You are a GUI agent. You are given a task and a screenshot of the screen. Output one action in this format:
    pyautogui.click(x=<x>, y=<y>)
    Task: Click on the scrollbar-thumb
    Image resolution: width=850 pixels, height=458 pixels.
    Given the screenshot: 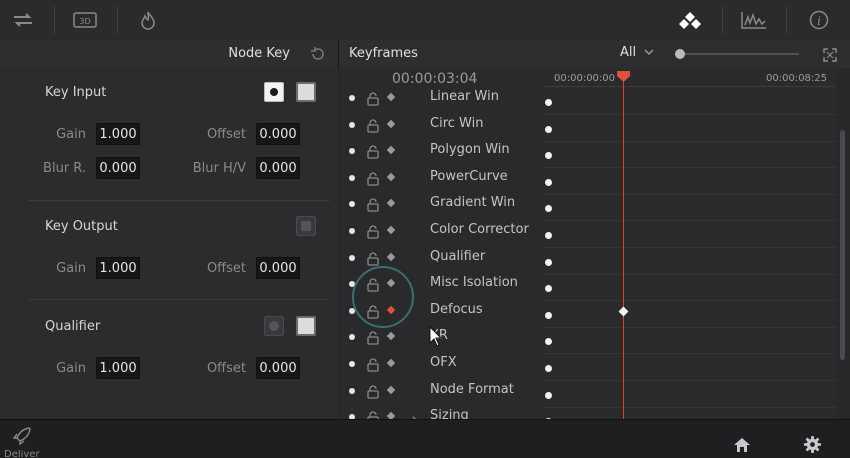 What is the action you would take?
    pyautogui.click(x=842, y=245)
    